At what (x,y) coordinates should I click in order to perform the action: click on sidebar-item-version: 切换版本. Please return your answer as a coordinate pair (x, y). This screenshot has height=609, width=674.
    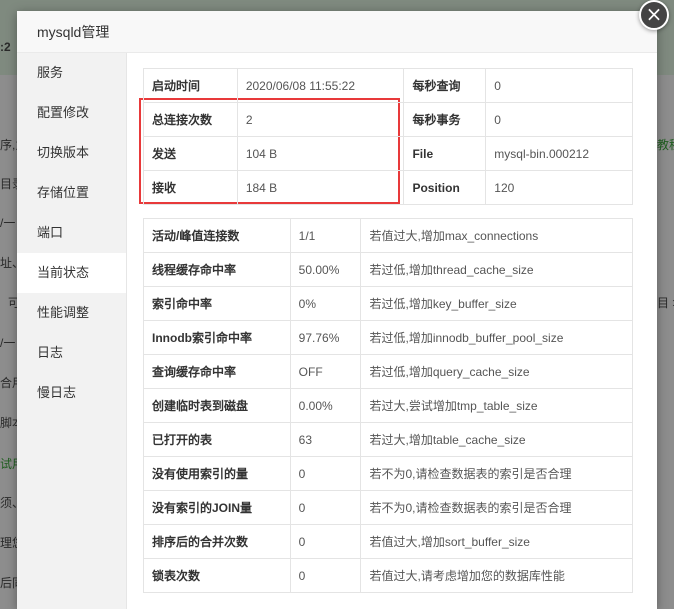
    Looking at the image, I should click on (71, 153).